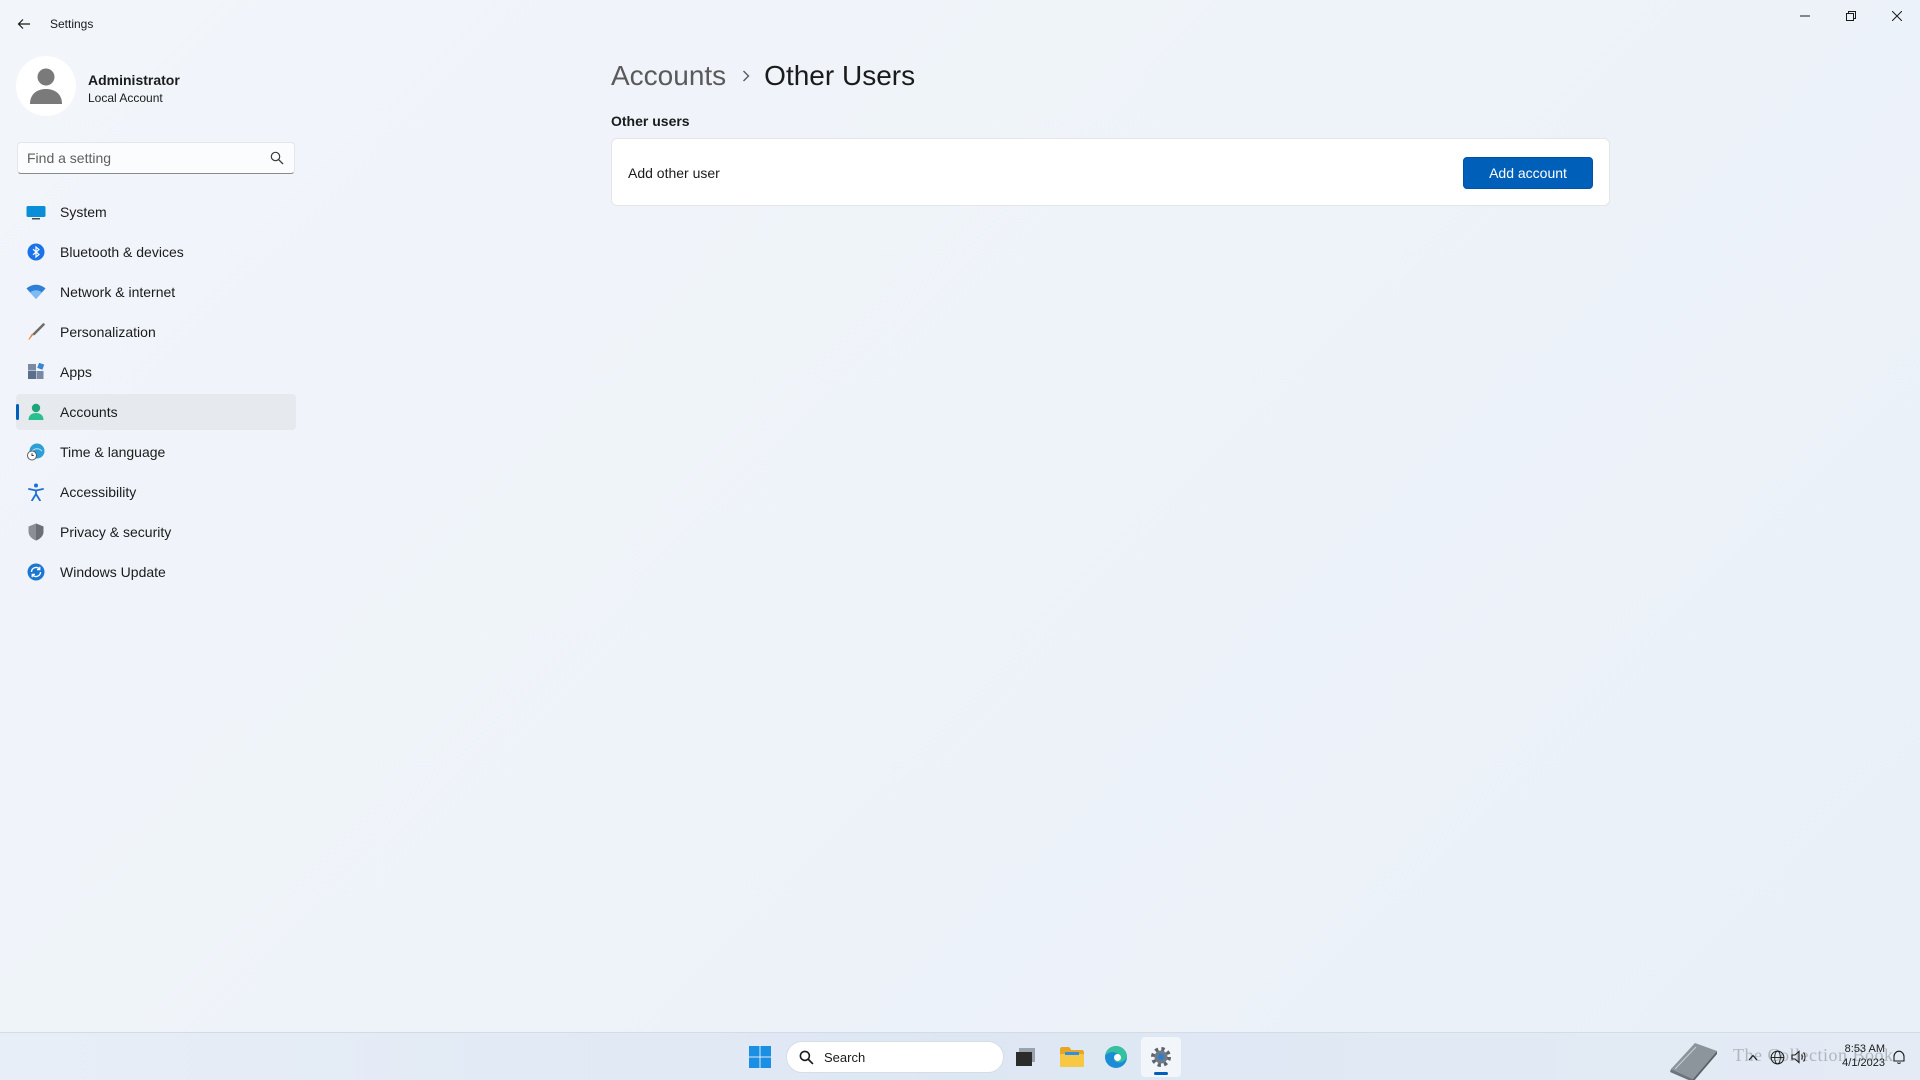  Describe the element at coordinates (98, 492) in the screenshot. I see `sidebar-item-label: Accessibility` at that location.